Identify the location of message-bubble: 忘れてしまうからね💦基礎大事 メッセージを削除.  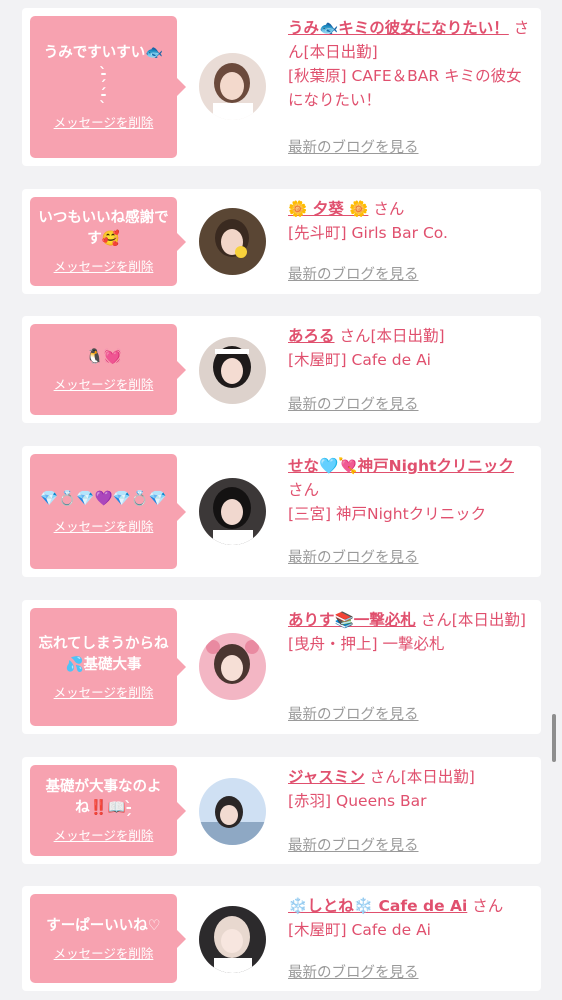
(108, 667).